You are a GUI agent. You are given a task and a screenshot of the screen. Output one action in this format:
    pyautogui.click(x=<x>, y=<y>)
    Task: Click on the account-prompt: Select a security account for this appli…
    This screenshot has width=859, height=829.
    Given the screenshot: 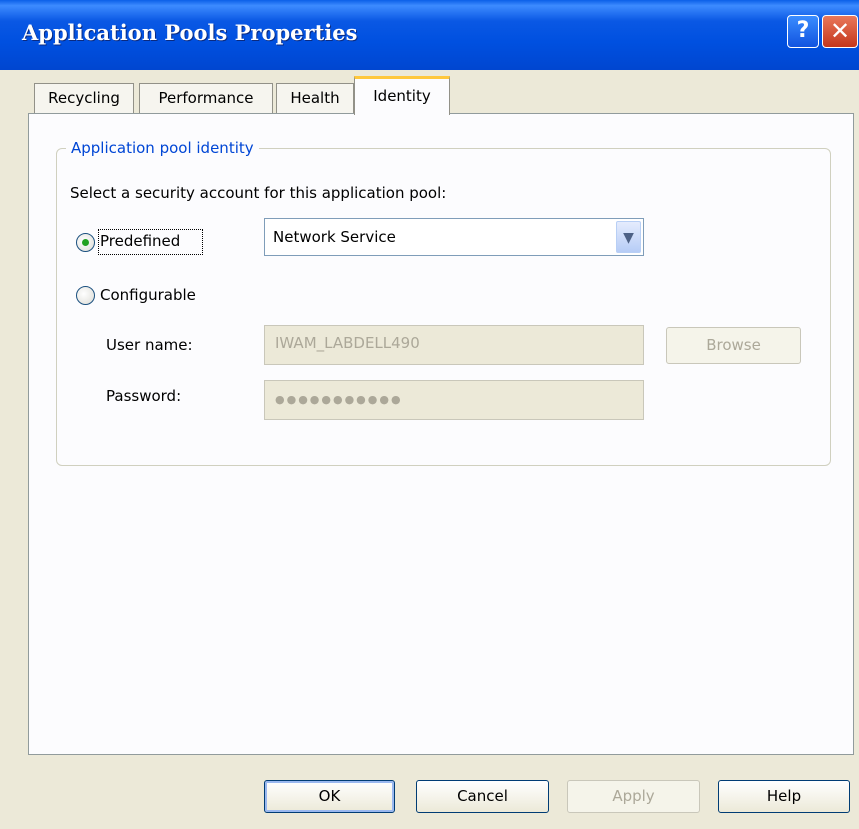 What is the action you would take?
    pyautogui.click(x=258, y=193)
    